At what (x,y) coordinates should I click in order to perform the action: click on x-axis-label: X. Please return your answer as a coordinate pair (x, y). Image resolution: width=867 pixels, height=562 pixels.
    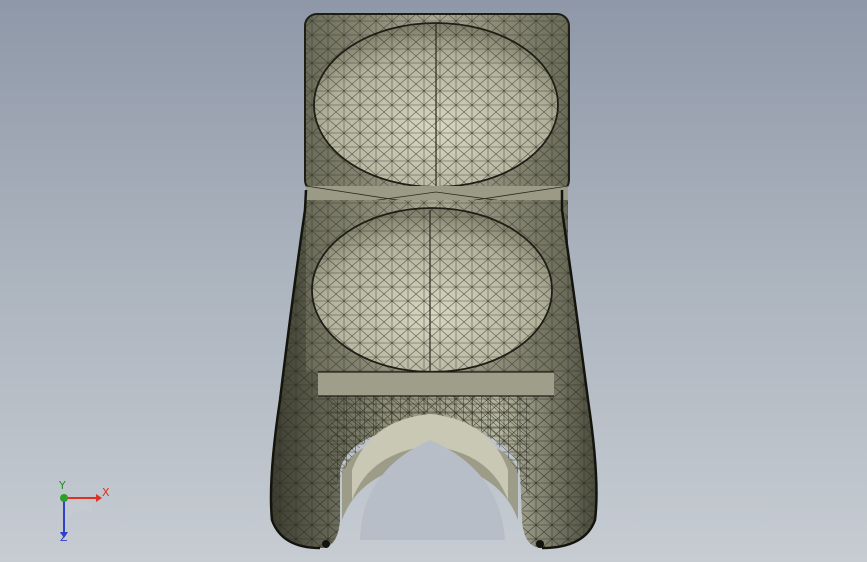
    Looking at the image, I should click on (106, 492).